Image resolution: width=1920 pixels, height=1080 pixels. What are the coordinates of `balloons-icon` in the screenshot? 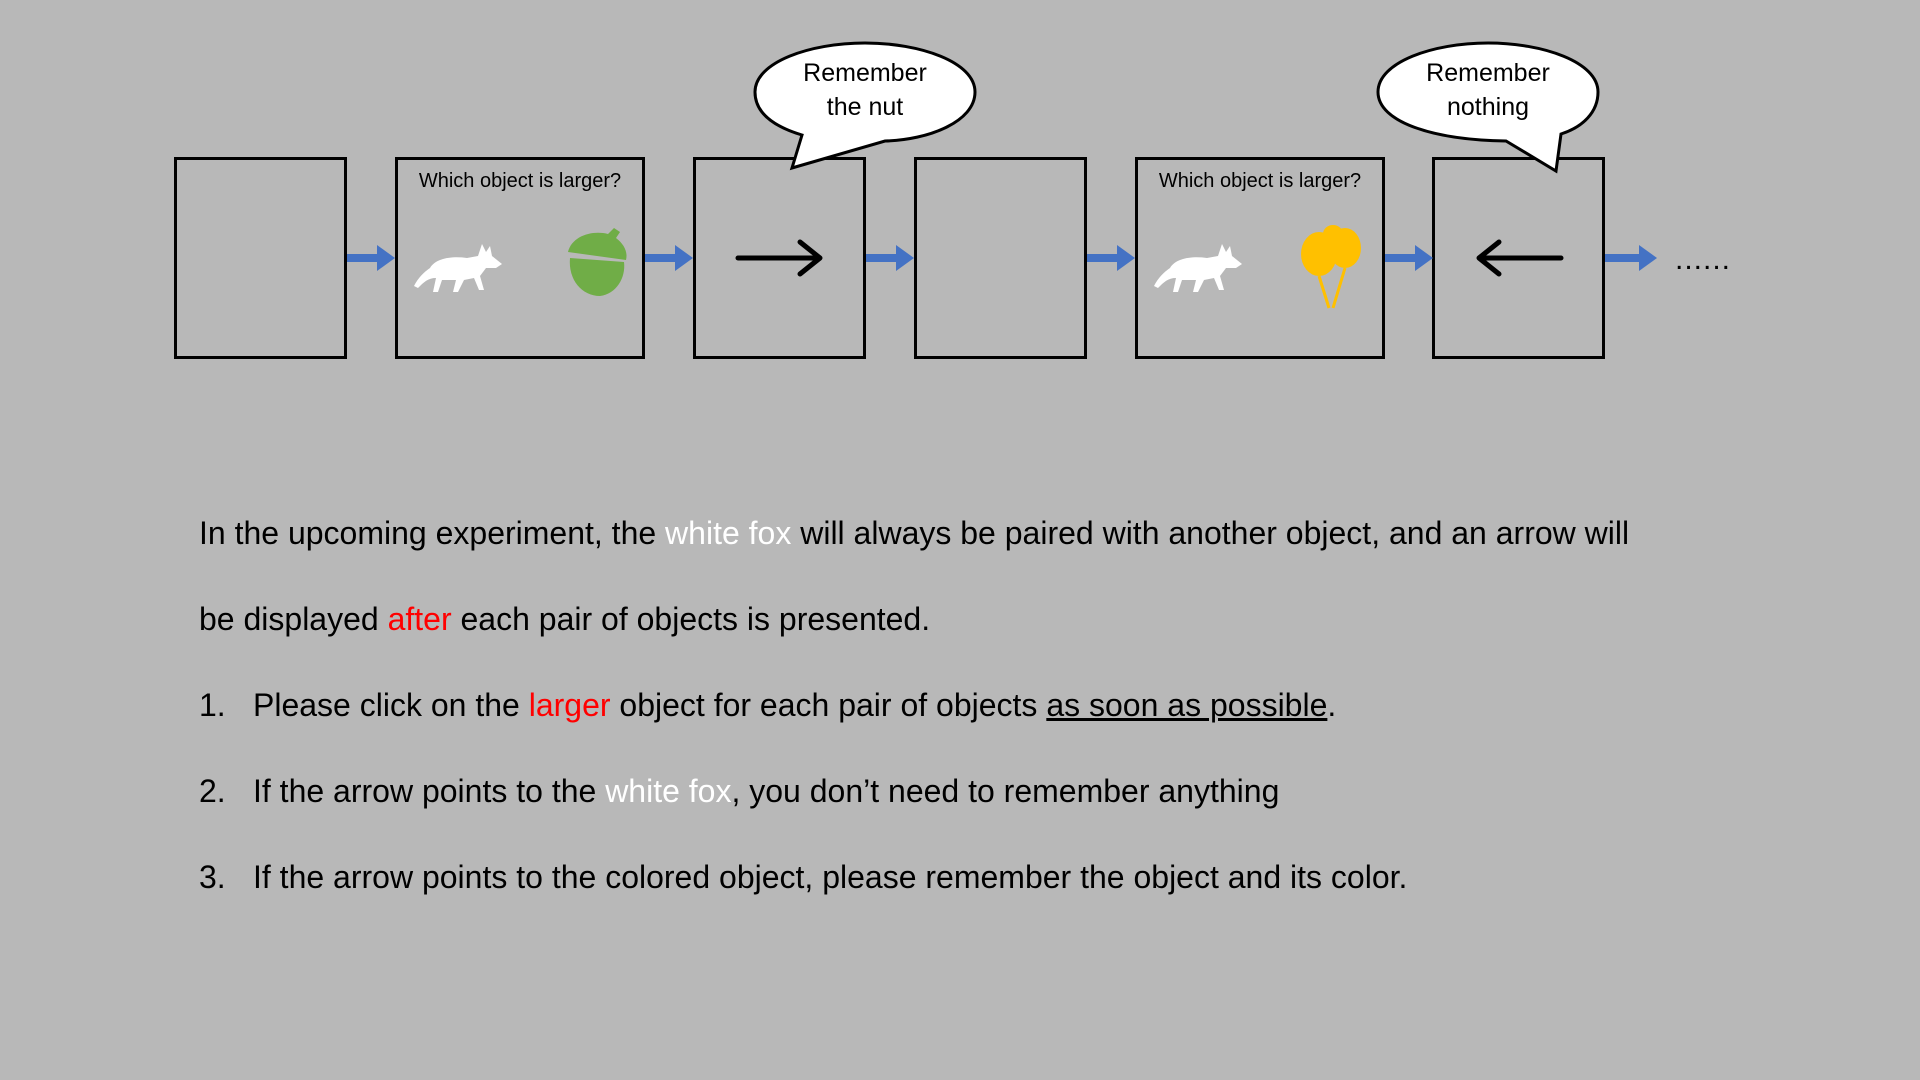 It's located at (1331, 267).